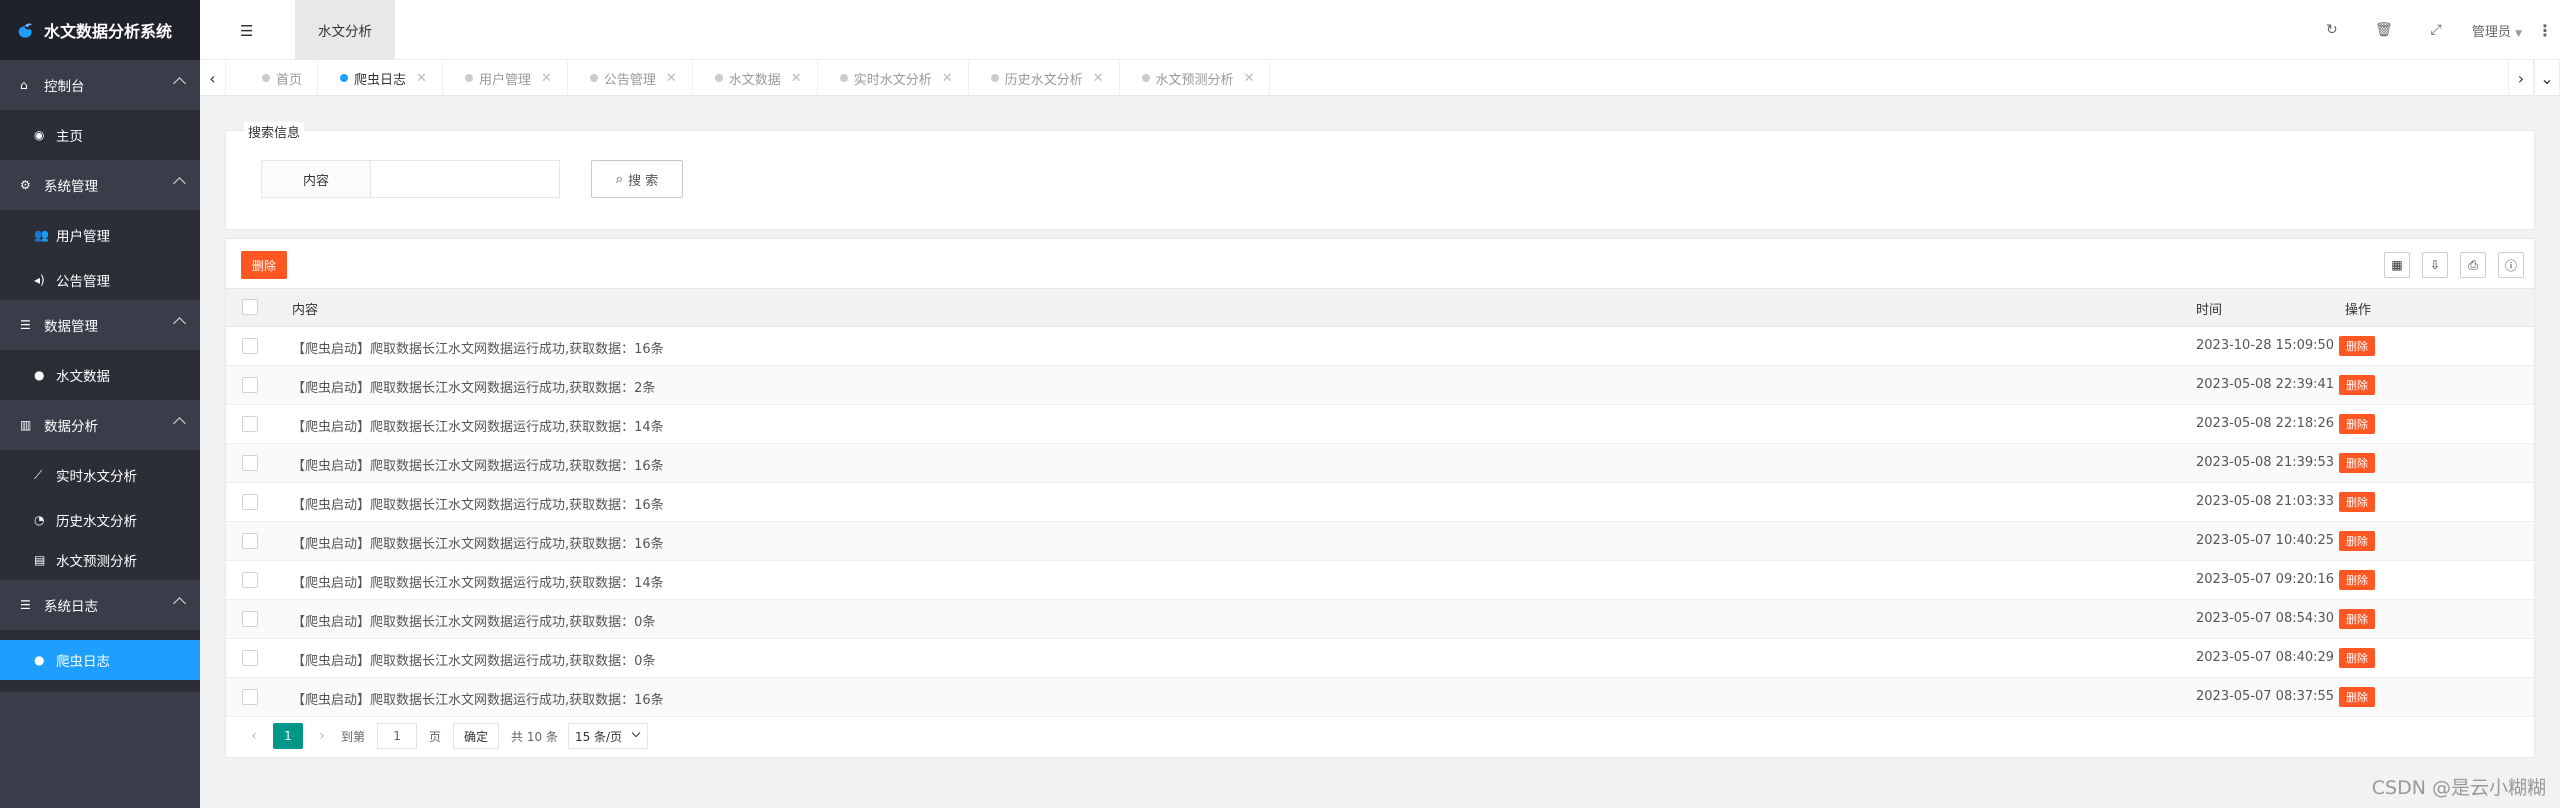 This screenshot has width=2560, height=808. I want to click on print-icon: ⎙, so click(2473, 265).